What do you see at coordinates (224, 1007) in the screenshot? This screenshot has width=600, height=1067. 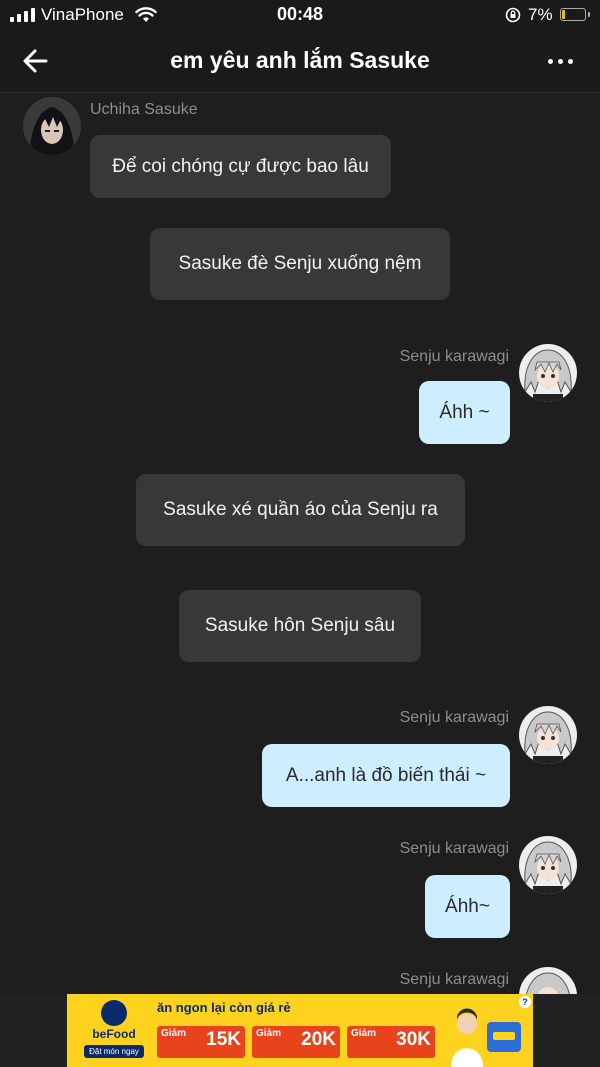 I see `ad-slogan: ăn ngon lại còn giá rẻ` at bounding box center [224, 1007].